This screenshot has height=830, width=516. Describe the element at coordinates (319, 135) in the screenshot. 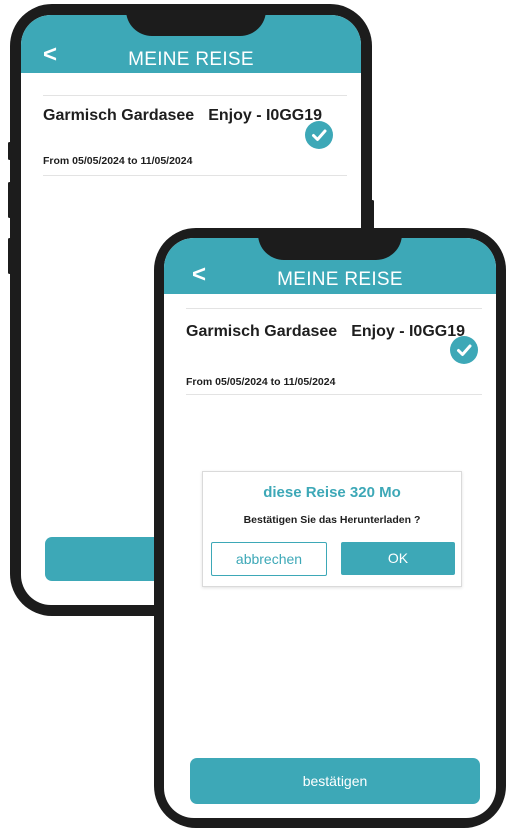

I see `back-check-circle-icon` at that location.